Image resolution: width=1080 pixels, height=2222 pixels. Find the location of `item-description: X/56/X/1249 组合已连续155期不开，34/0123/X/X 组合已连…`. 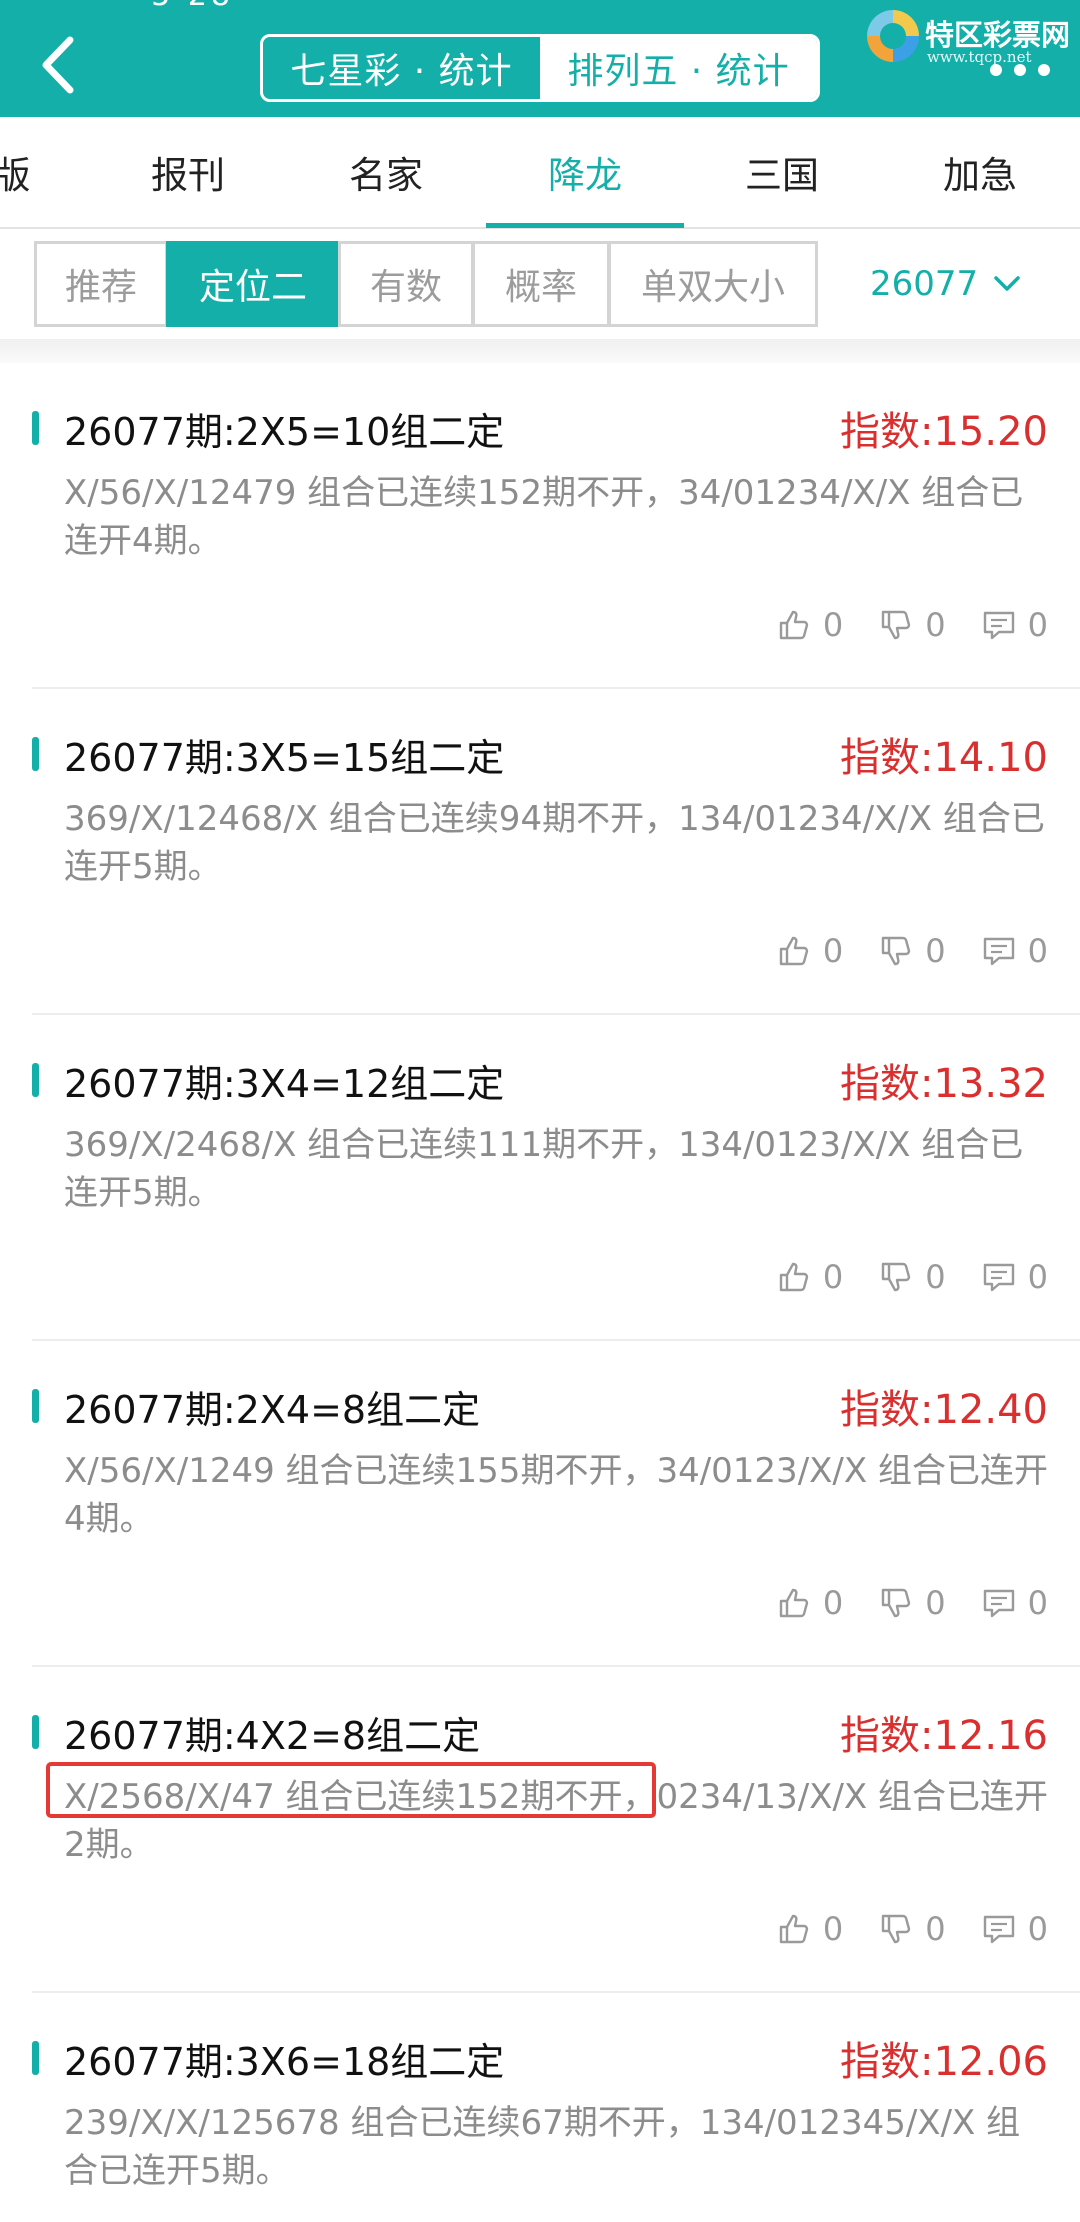

item-description: X/56/X/1249 组合已连续155期不开，34/0123/X/X 组合已连… is located at coordinates (556, 1495).